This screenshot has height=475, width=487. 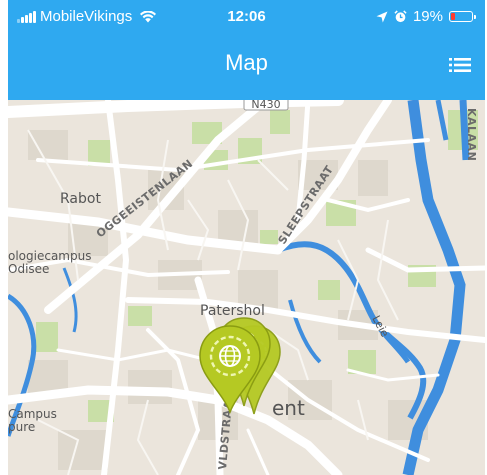 What do you see at coordinates (460, 65) in the screenshot?
I see `menu-list-icon` at bounding box center [460, 65].